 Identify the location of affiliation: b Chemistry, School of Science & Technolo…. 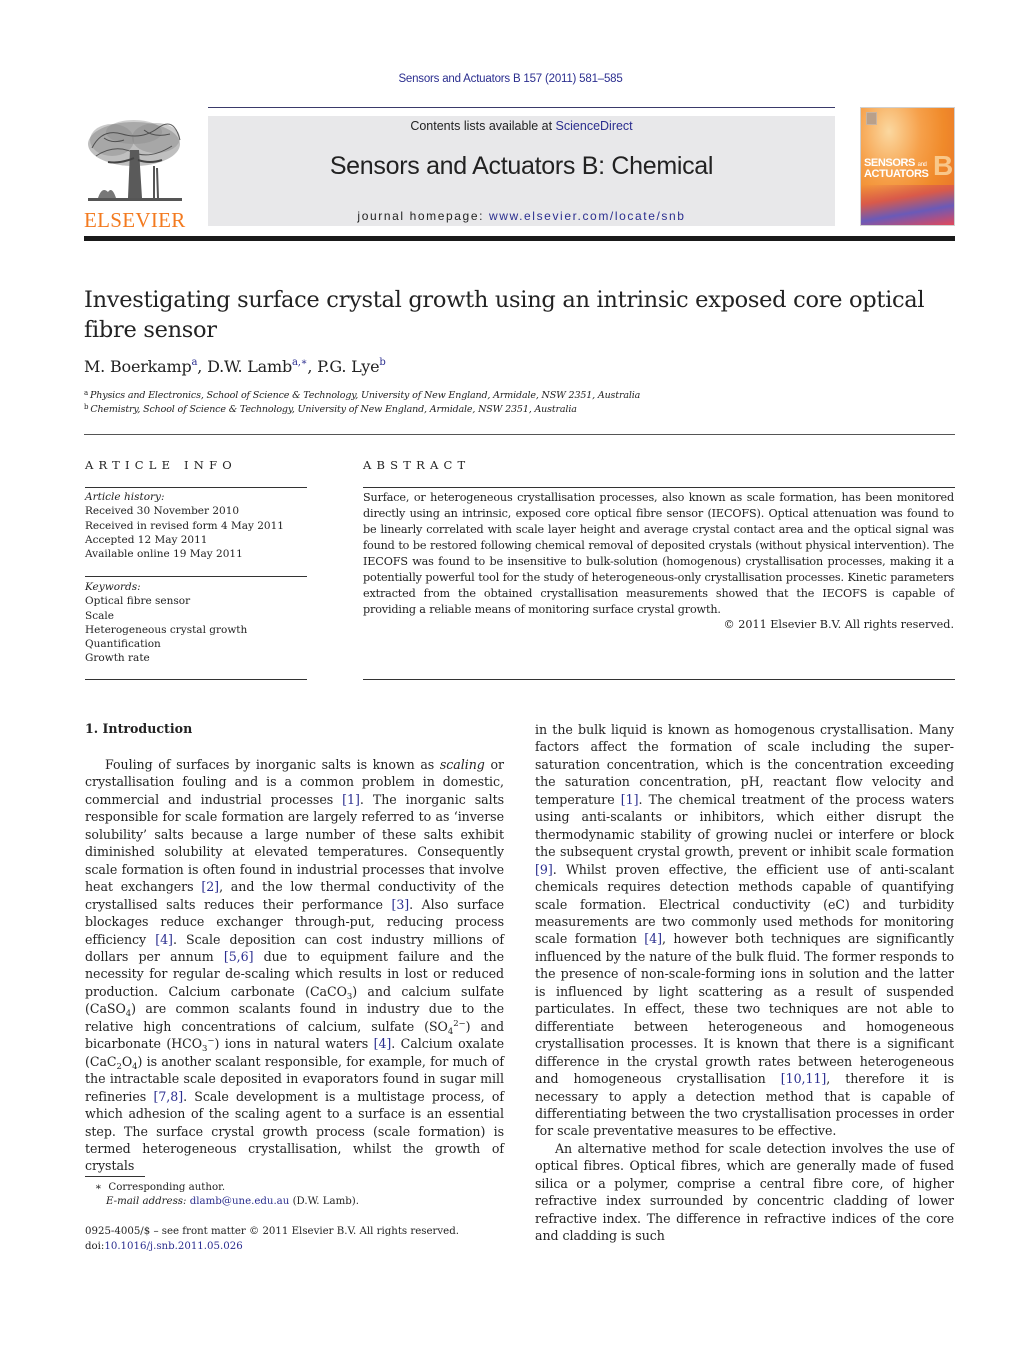
(330, 409).